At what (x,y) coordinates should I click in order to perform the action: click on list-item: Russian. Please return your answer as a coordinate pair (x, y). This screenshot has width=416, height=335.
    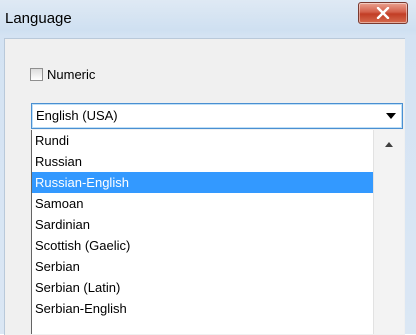
    Looking at the image, I should click on (202, 161).